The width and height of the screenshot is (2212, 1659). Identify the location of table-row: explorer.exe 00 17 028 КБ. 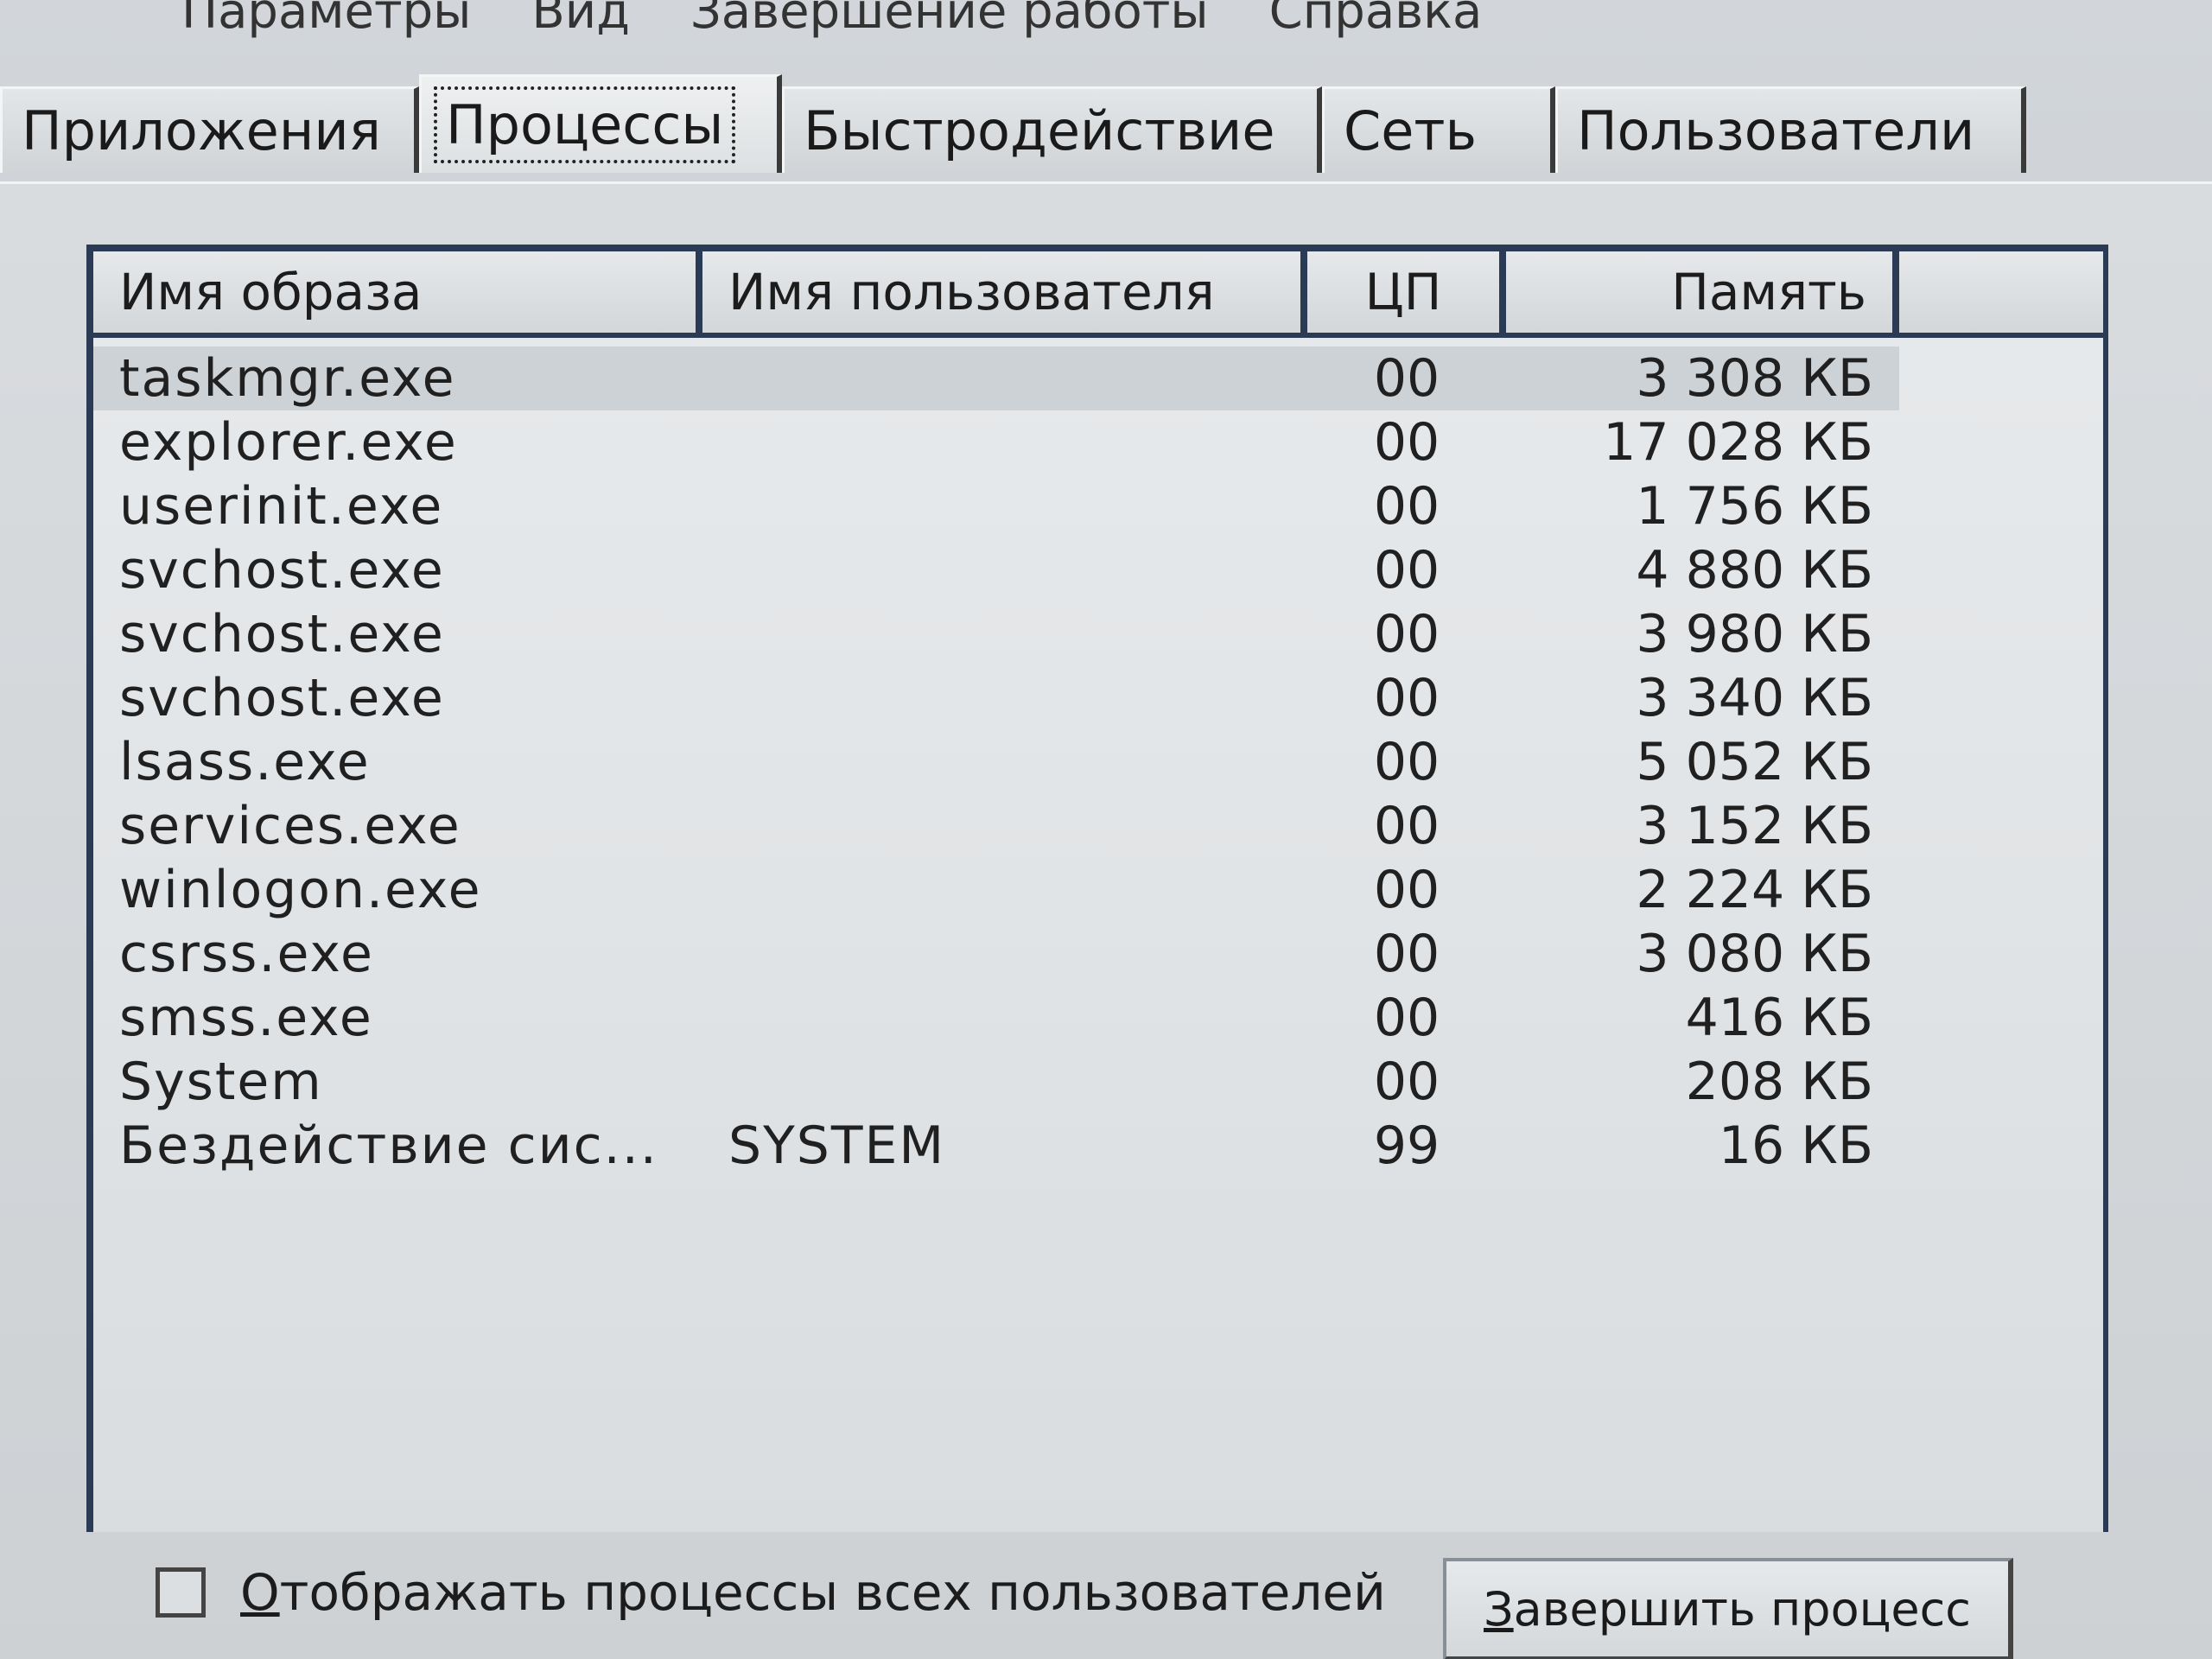
(1098, 442).